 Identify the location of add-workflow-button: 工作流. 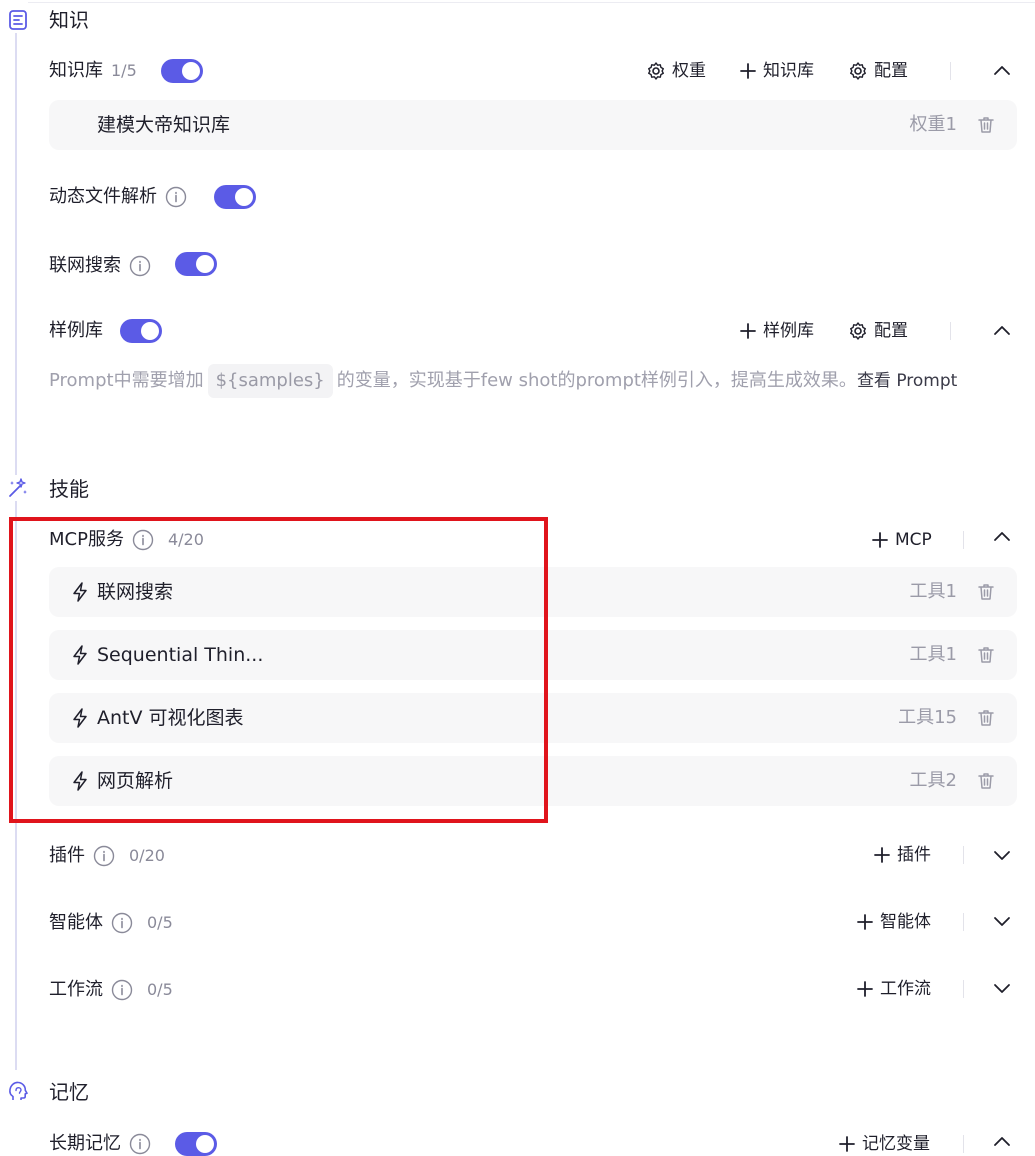
(893, 989).